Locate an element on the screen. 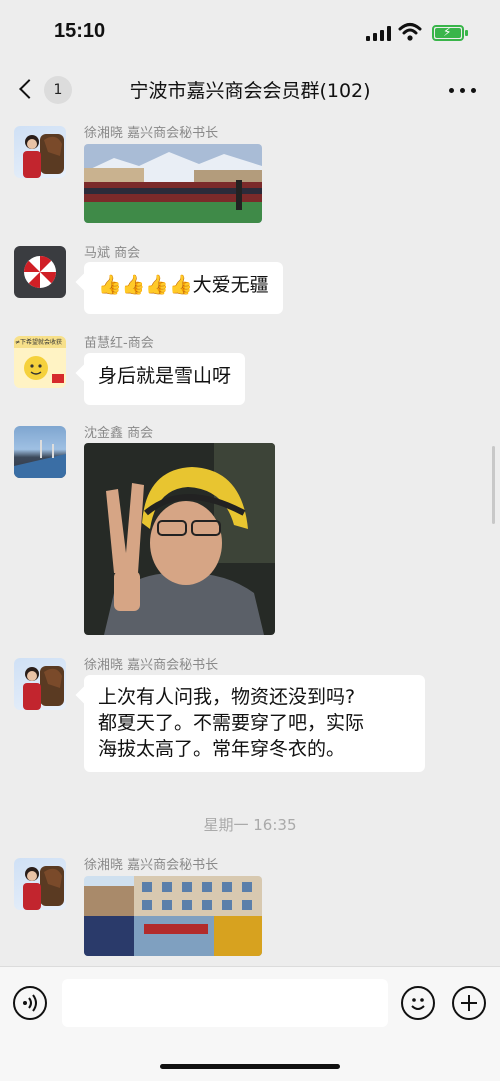 Image resolution: width=500 pixels, height=1081 pixels. status-bar: 15:10 ⚡ is located at coordinates (250, 32).